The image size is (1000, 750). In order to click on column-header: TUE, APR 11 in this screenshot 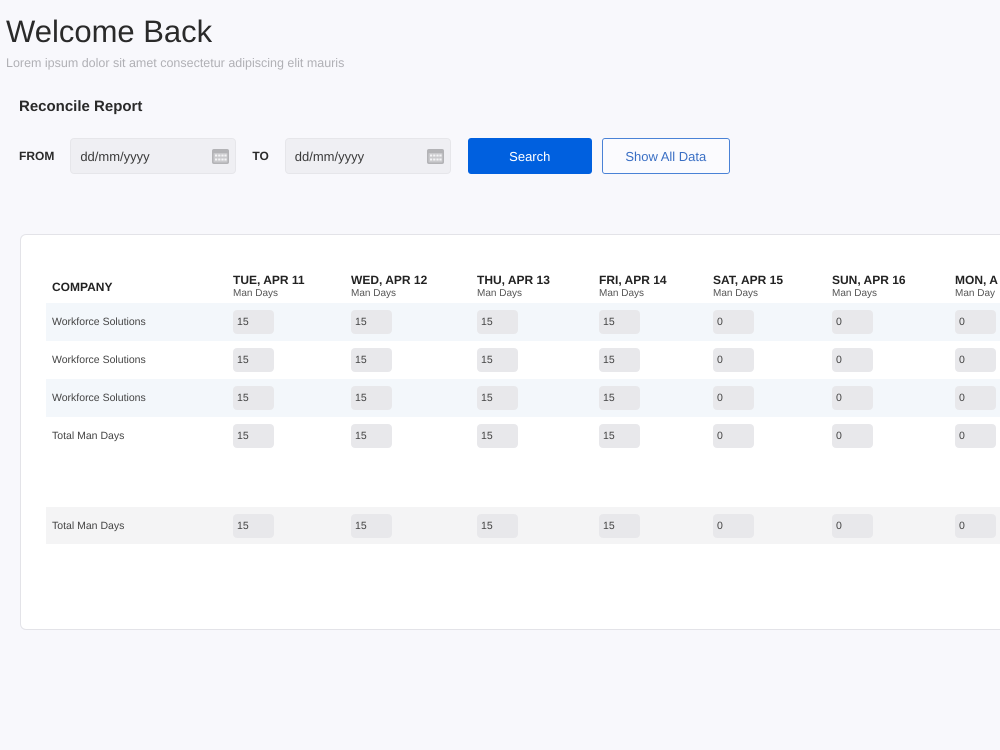, I will do `click(269, 280)`.